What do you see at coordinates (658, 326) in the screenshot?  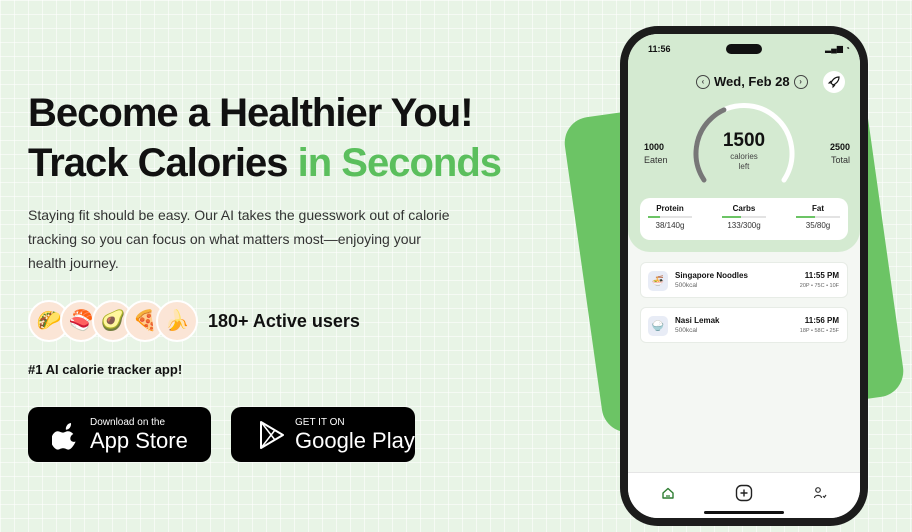 I see `rice-dish-icon: 🍚` at bounding box center [658, 326].